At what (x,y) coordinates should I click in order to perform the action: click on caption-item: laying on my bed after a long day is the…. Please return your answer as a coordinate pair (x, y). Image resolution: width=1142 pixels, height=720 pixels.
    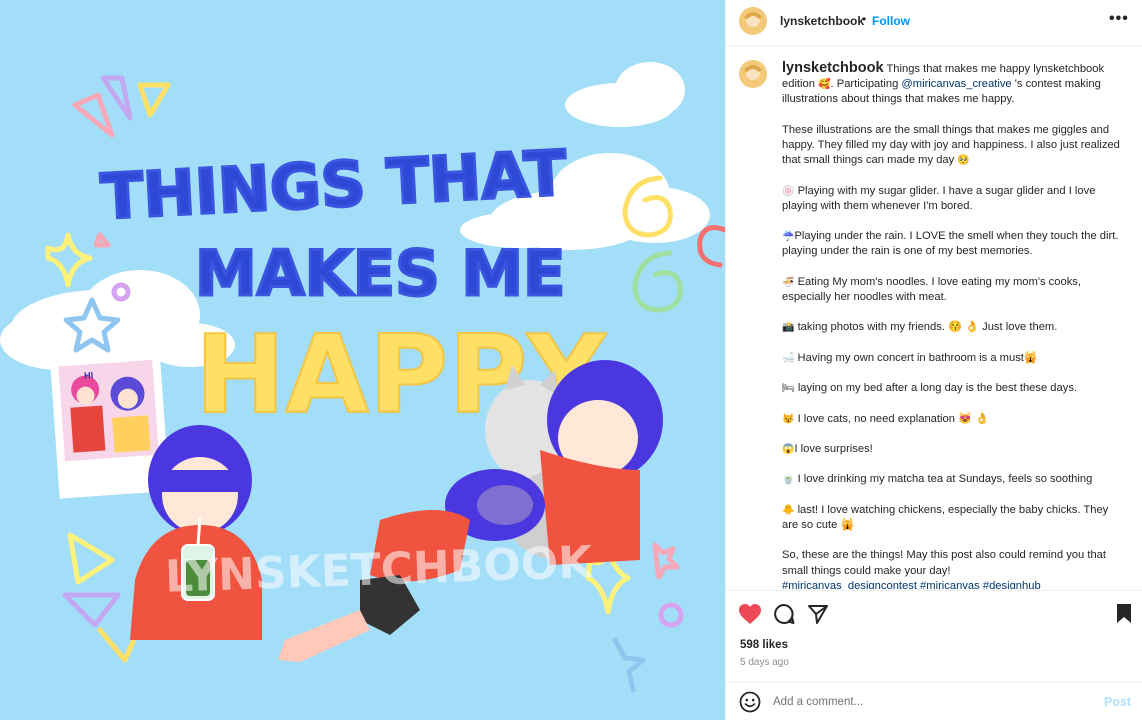
    Looking at the image, I should click on (937, 388).